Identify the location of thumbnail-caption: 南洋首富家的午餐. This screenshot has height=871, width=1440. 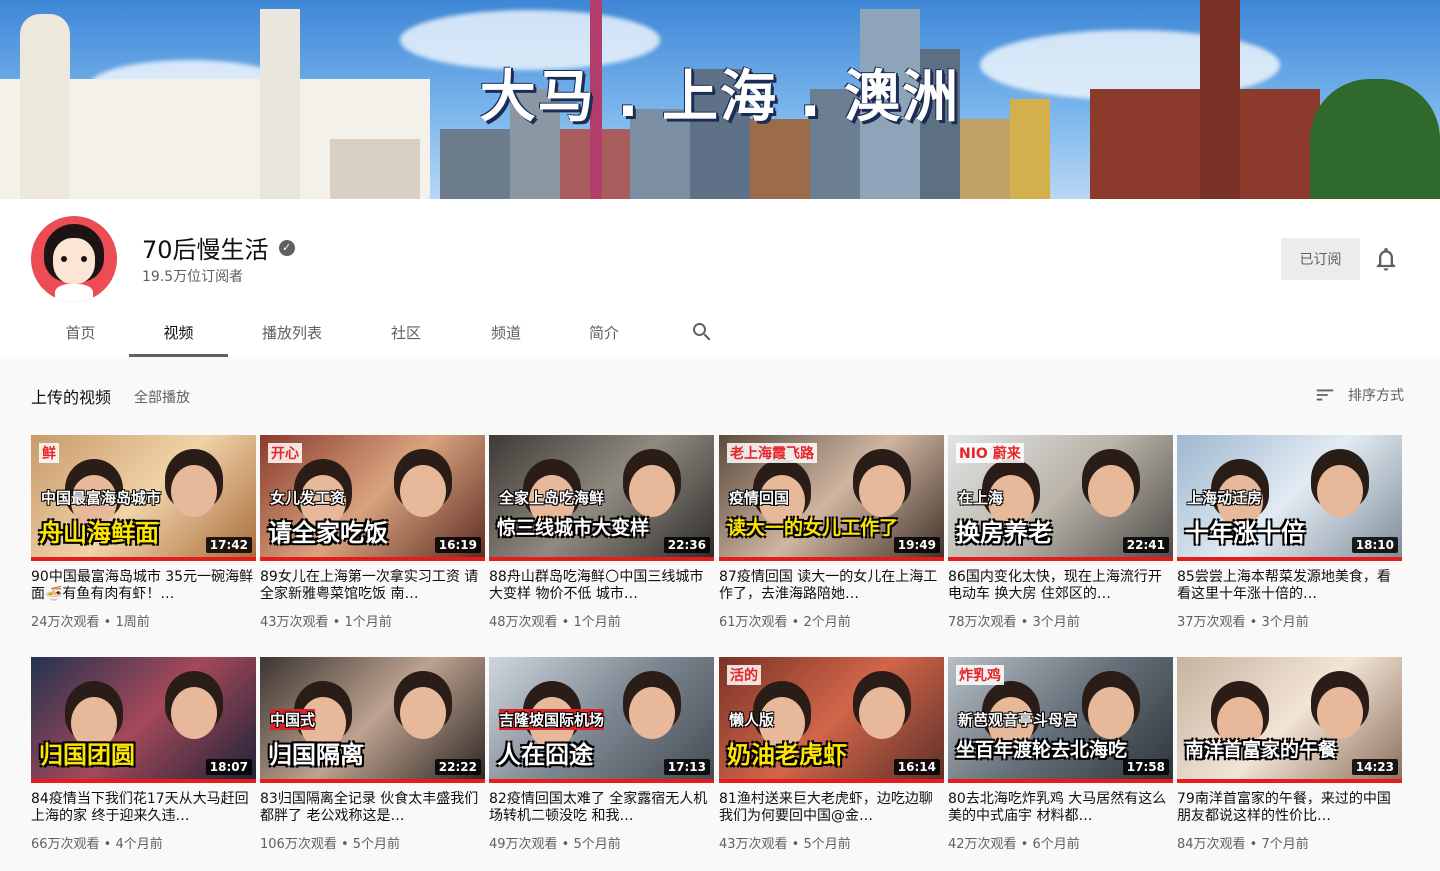
(1261, 750).